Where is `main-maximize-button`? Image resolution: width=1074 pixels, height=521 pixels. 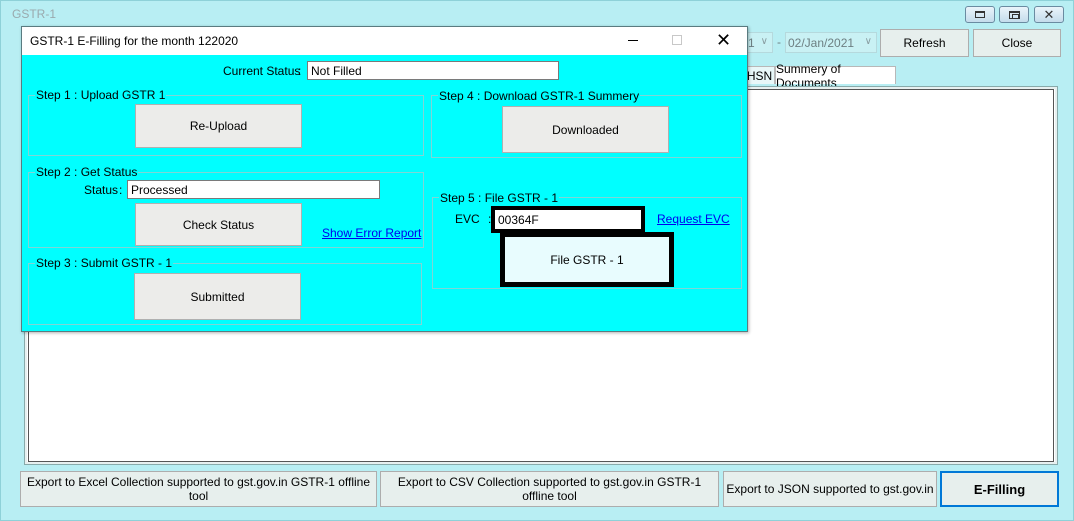
main-maximize-button is located at coordinates (1014, 14).